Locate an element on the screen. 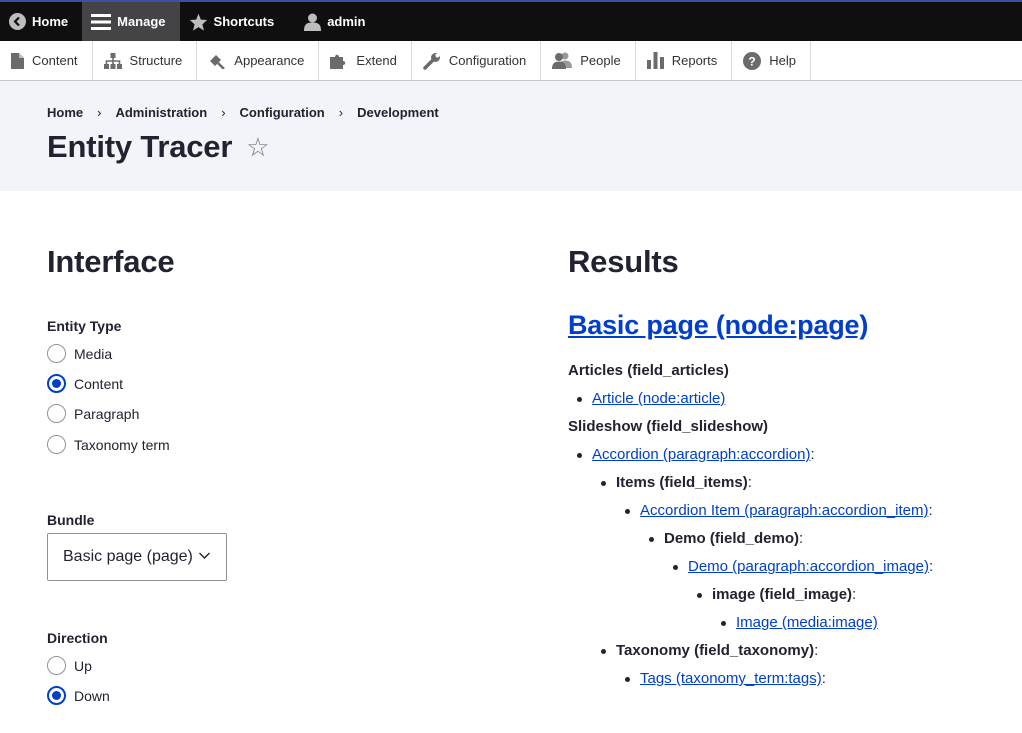 This screenshot has width=1022, height=733. radio-label: Taxonomy term is located at coordinates (122, 444).